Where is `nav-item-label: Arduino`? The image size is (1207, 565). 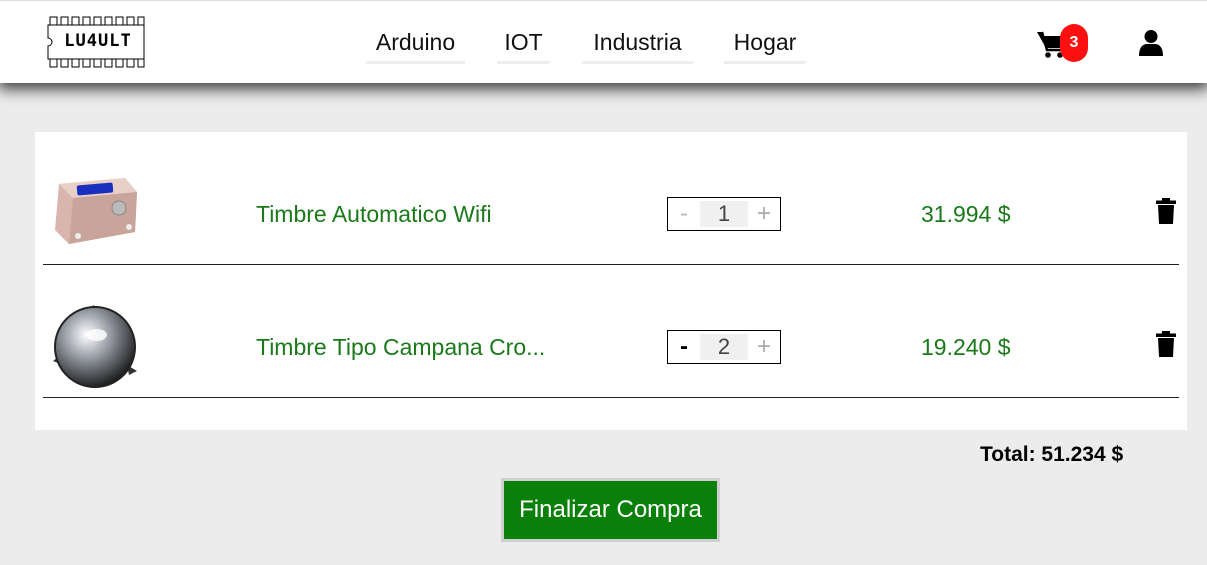
nav-item-label: Arduino is located at coordinates (415, 42).